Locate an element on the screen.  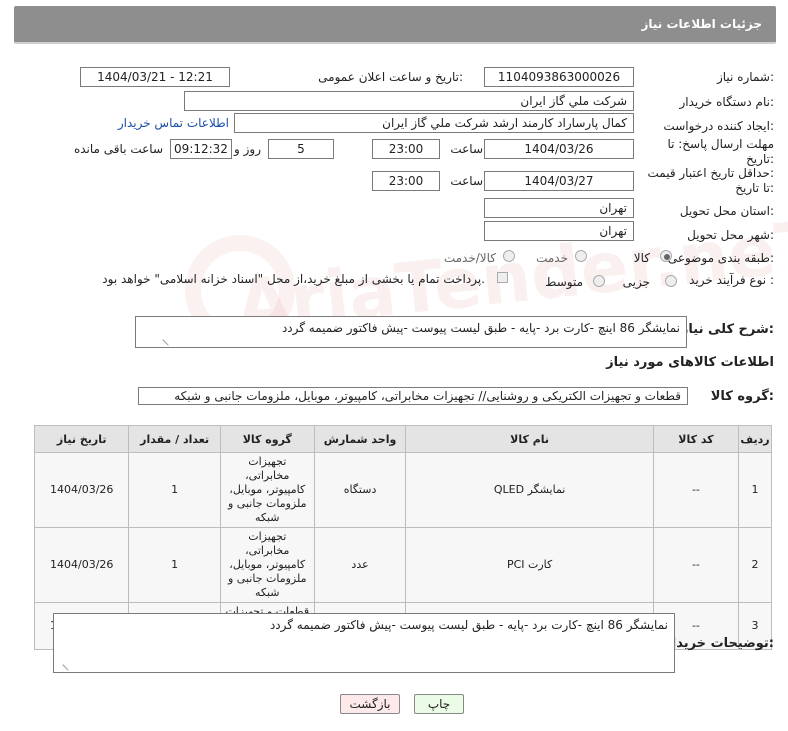
col-row: ردیف is located at coordinates (755, 439).